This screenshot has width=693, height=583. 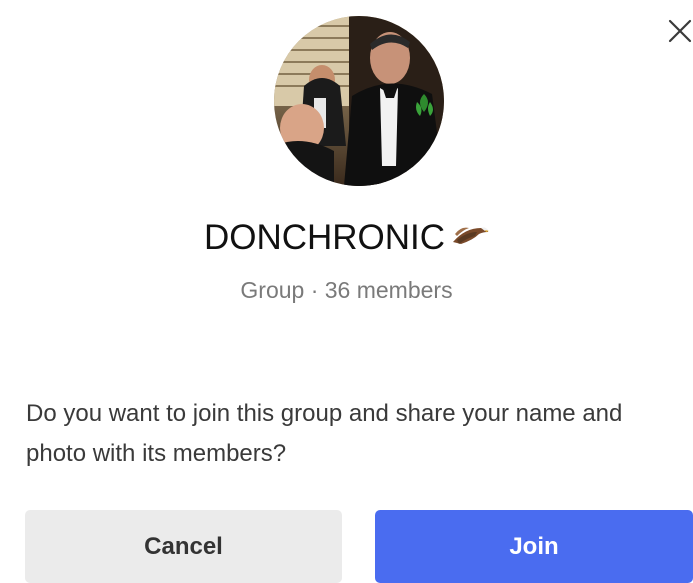 I want to click on group-avatar, so click(x=359, y=101).